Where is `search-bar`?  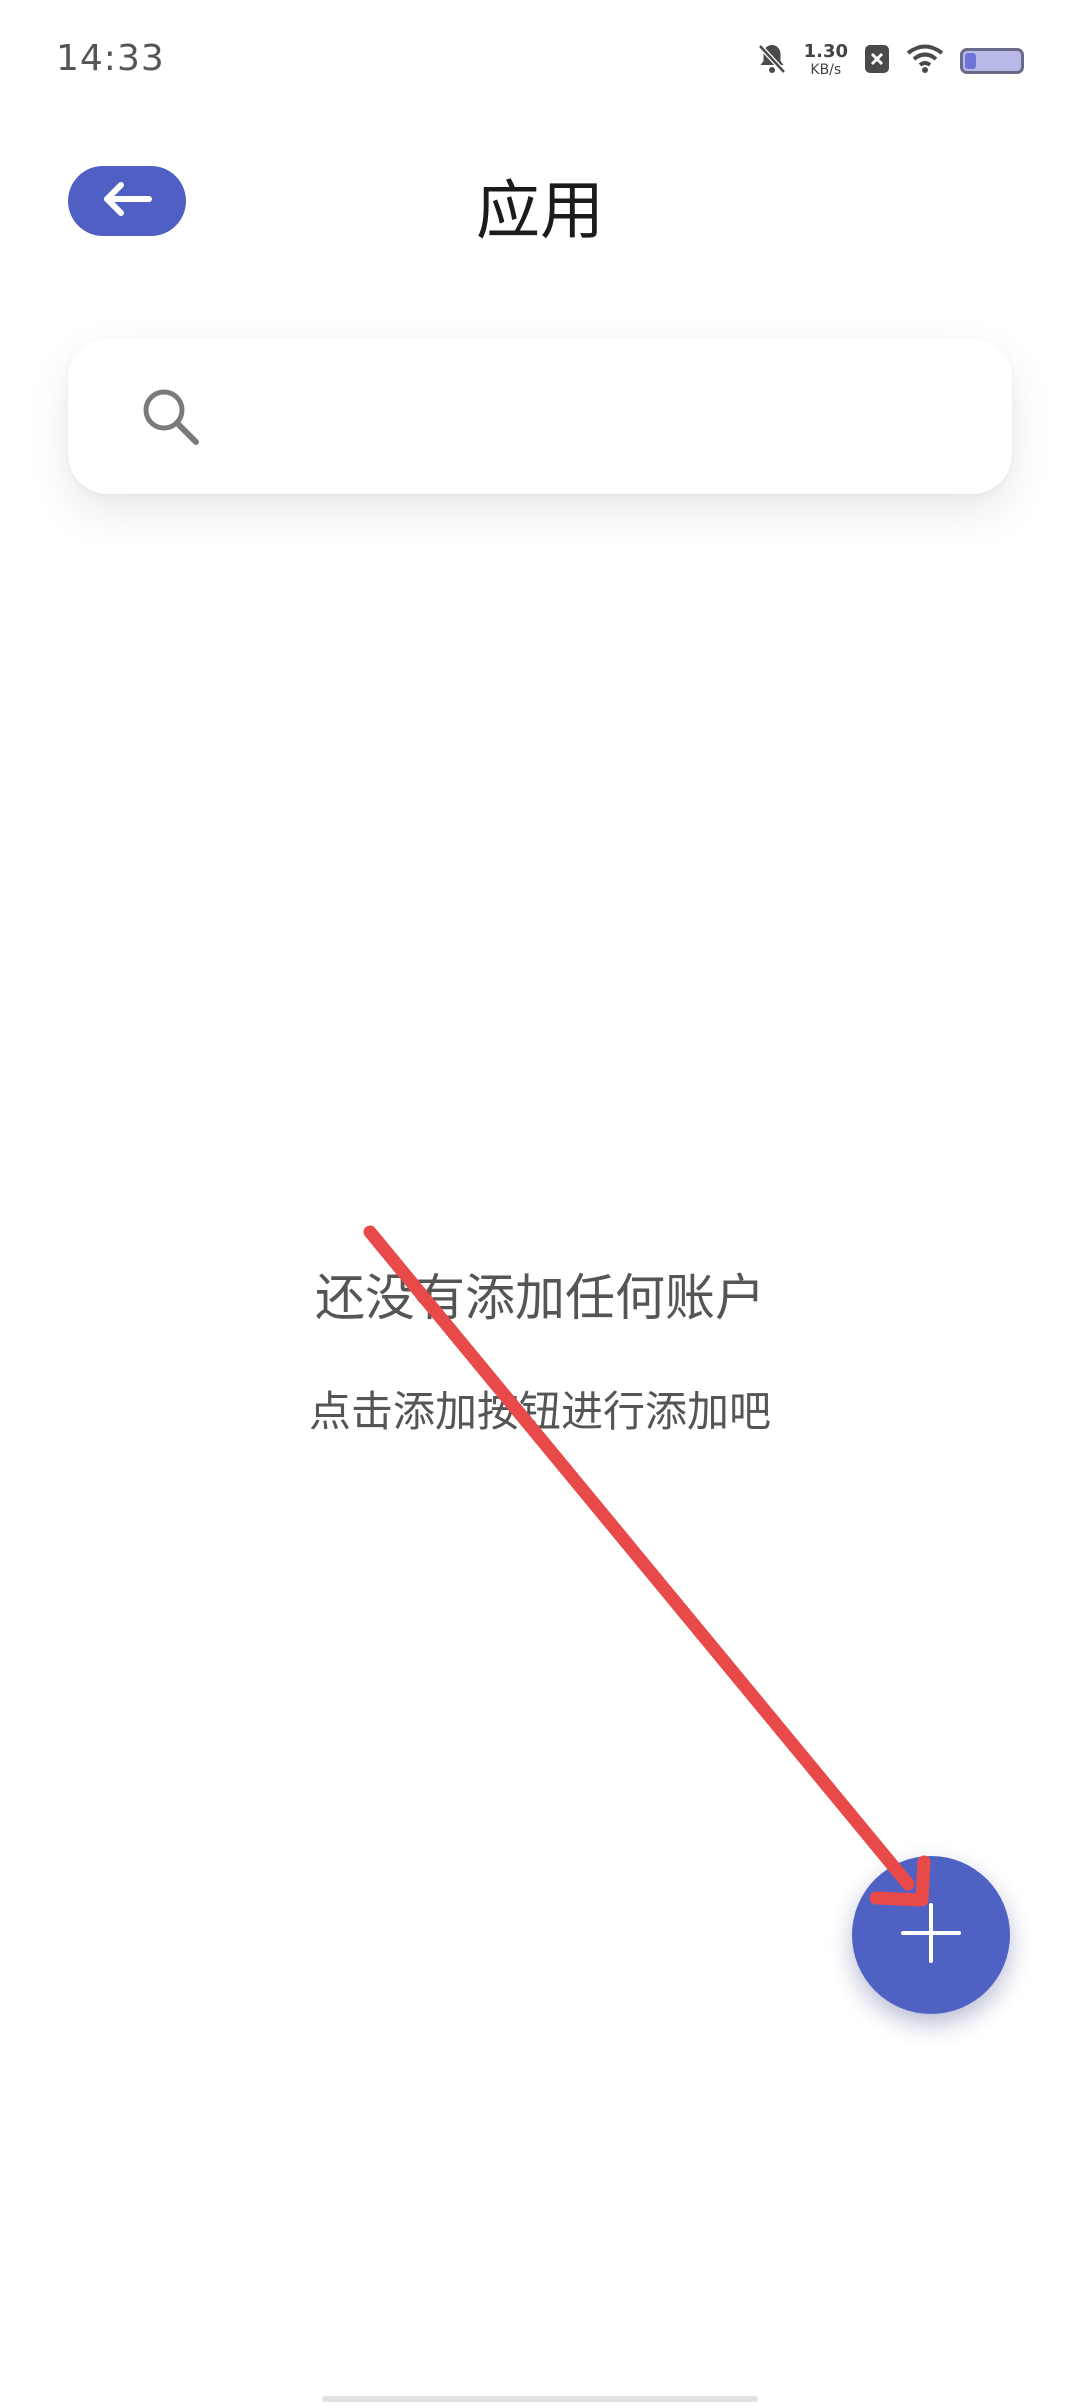
search-bar is located at coordinates (540, 416).